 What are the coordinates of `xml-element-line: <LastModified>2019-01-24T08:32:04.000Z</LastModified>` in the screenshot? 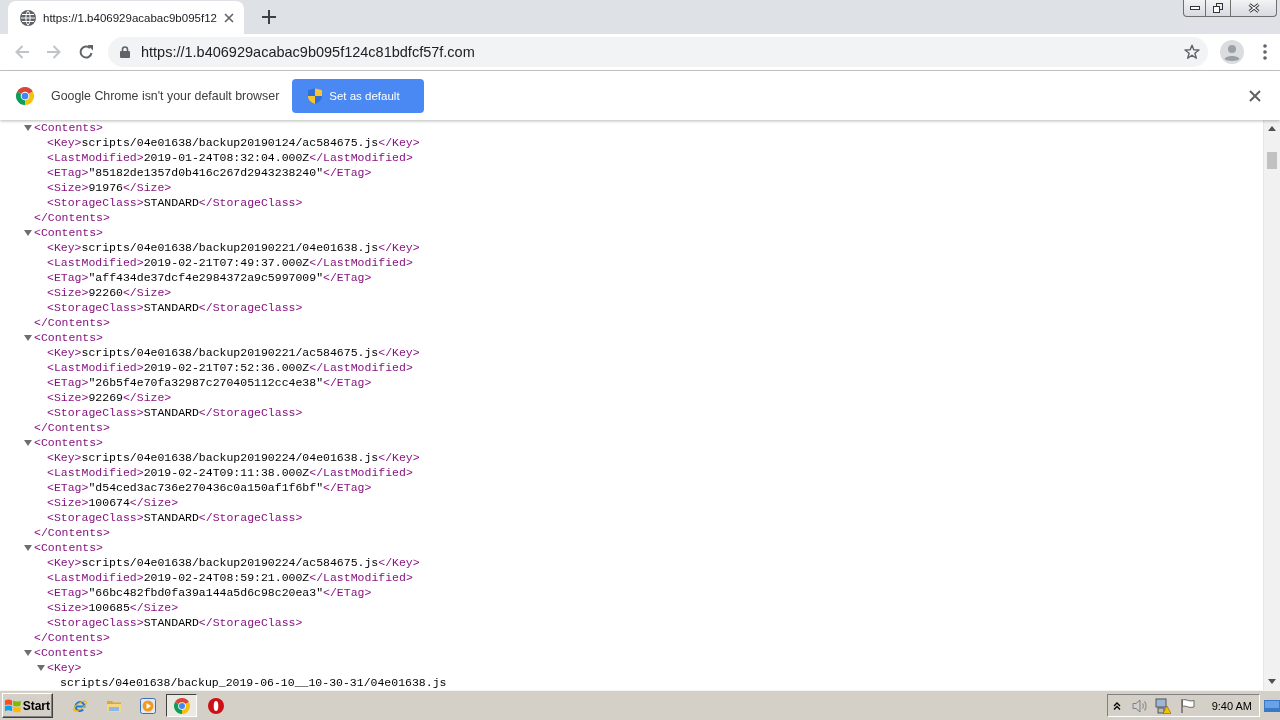 It's located at (230, 157).